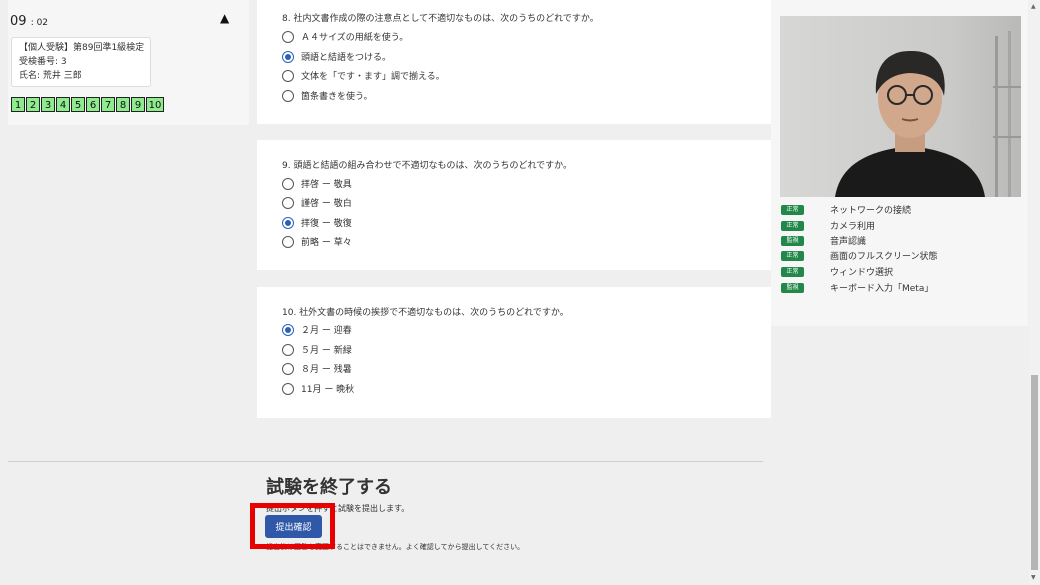  I want to click on option-label: 頭語と結語をつける。, so click(346, 58).